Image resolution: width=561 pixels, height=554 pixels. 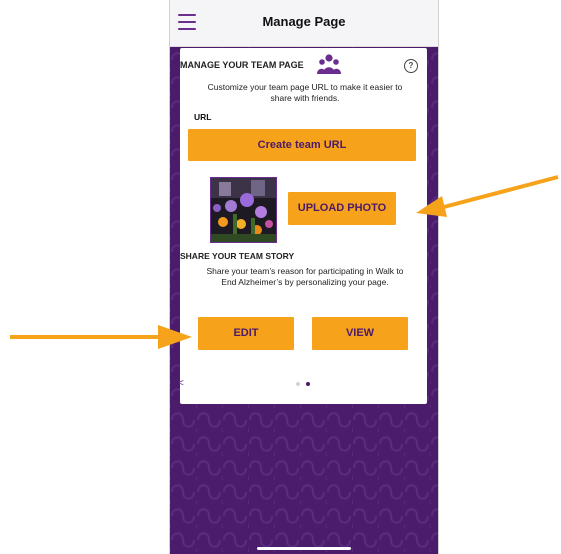 I want to click on previous-page-chevron-icon: <, so click(x=181, y=383).